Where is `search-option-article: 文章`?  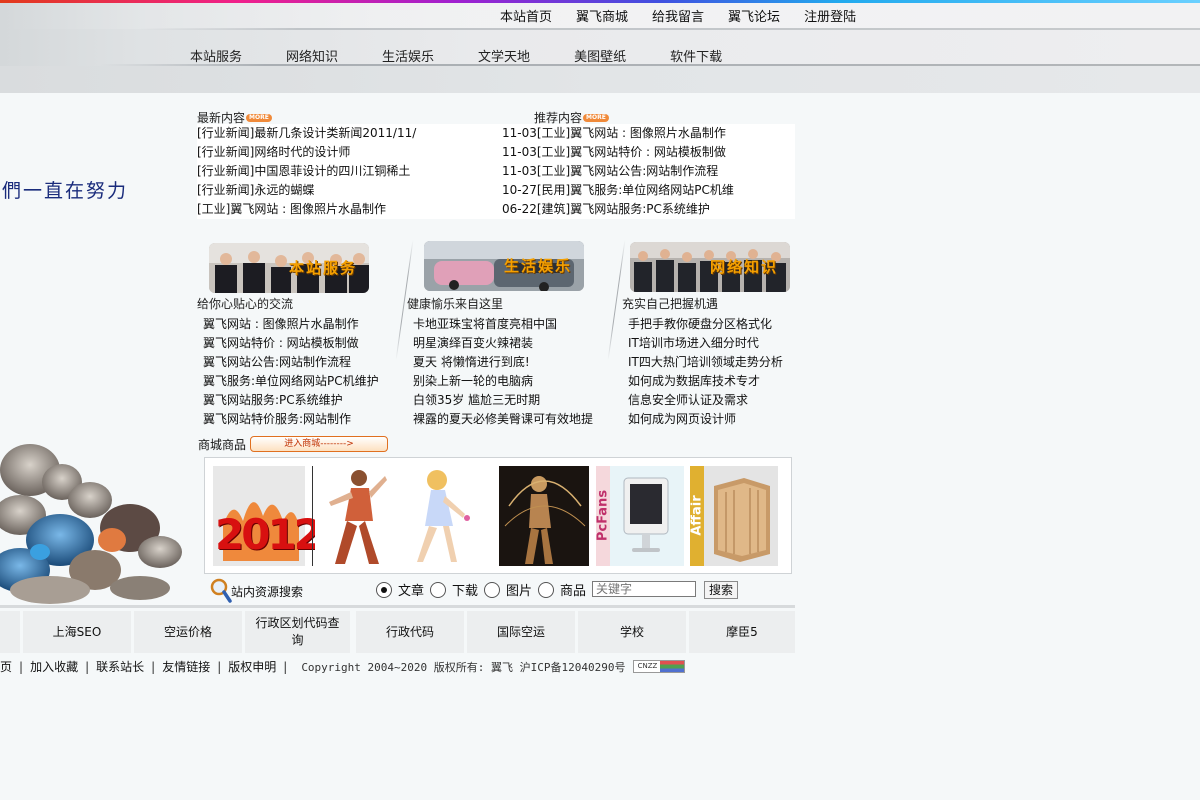
search-option-article: 文章 is located at coordinates (400, 589).